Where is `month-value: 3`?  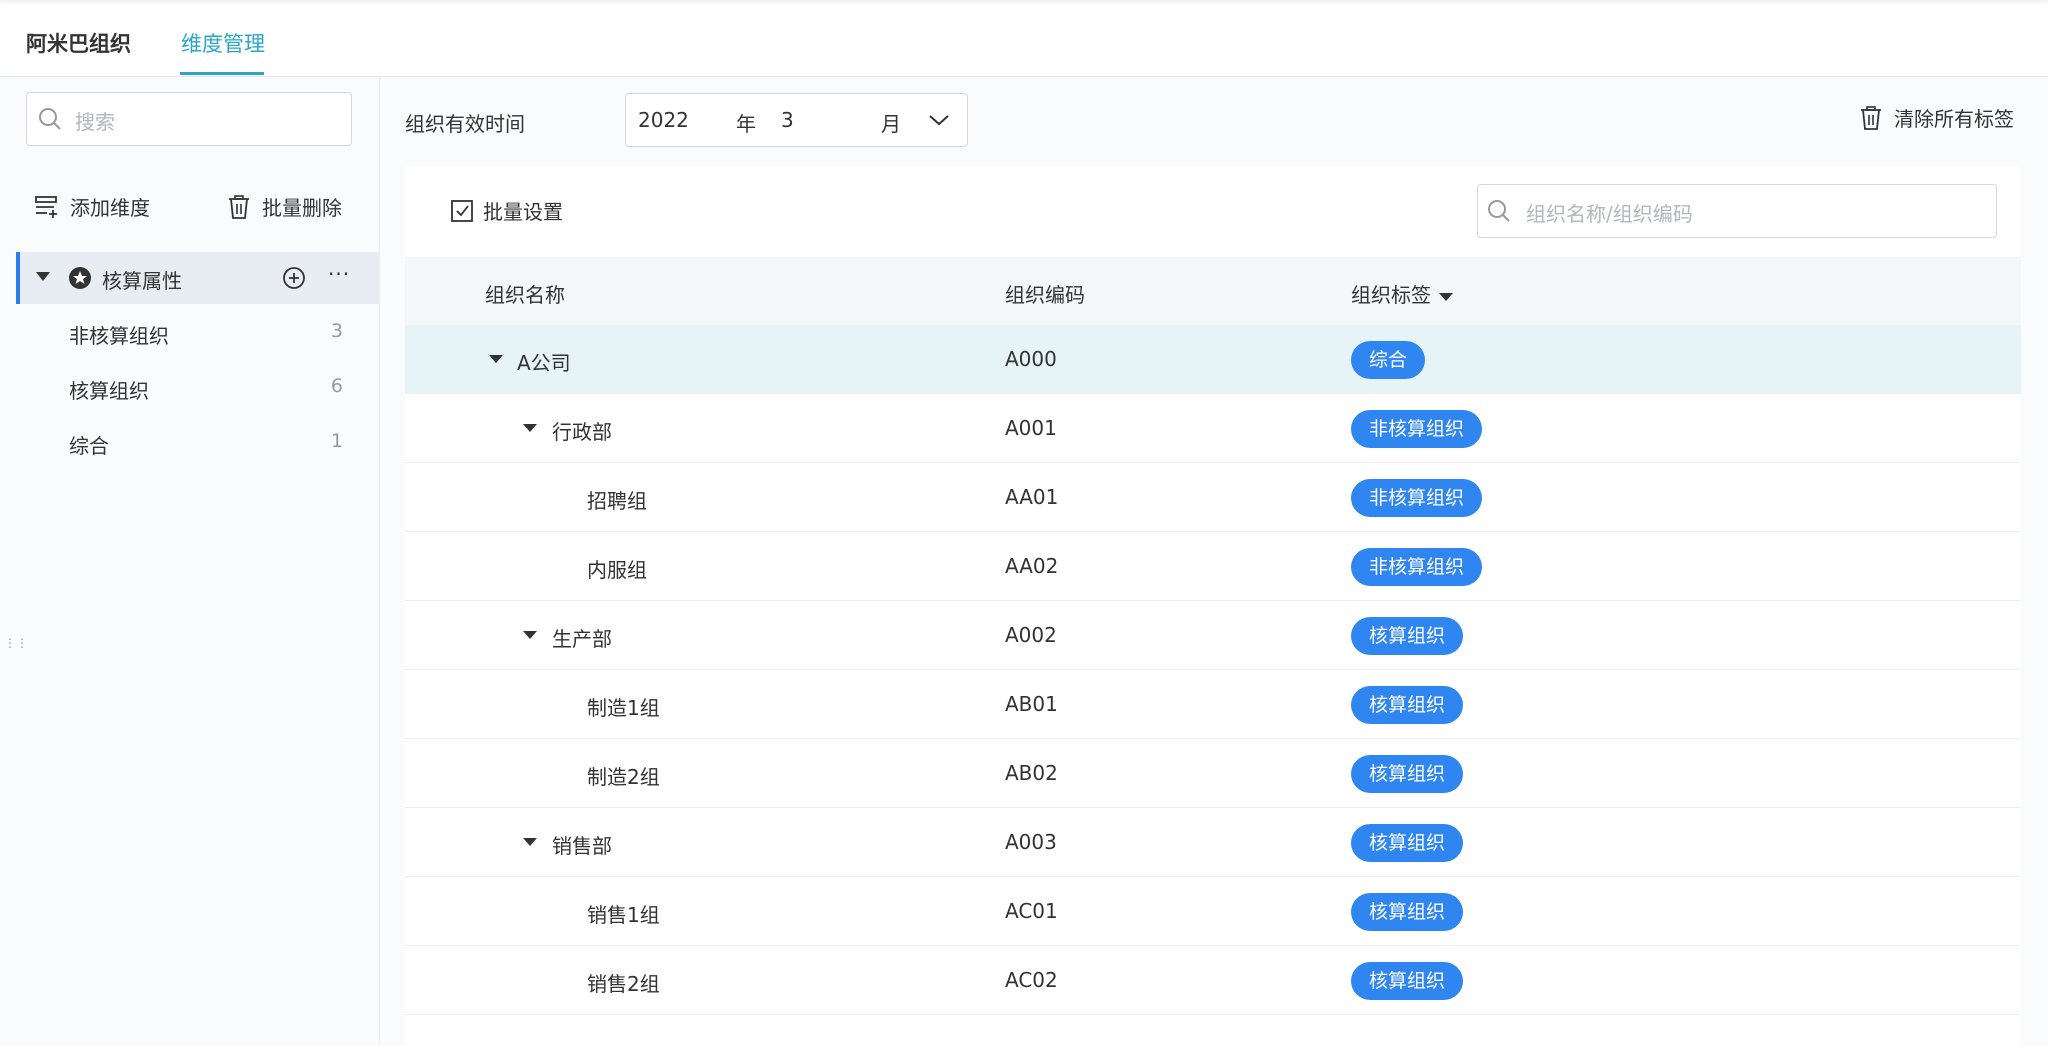 month-value: 3 is located at coordinates (787, 120).